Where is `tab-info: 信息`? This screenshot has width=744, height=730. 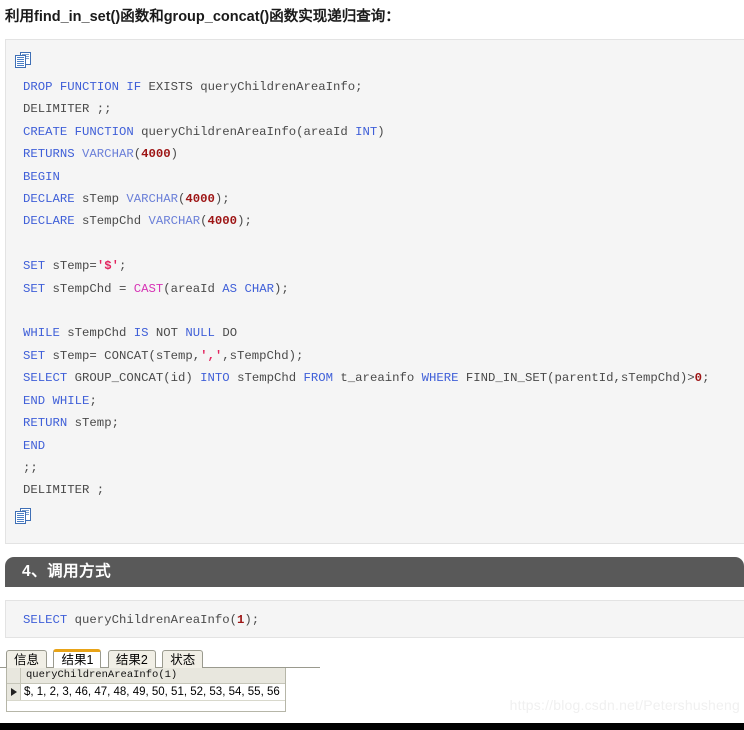
tab-info: 信息 is located at coordinates (27, 659).